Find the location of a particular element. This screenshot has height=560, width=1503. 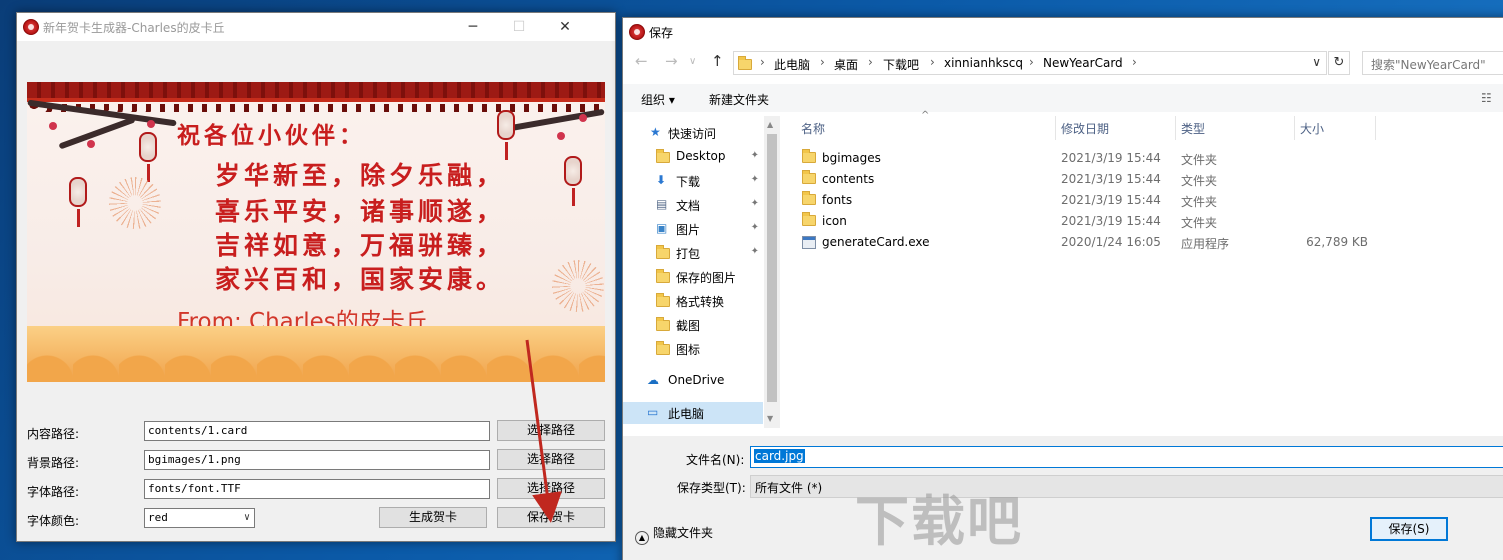

content-path-input: contents/1.card is located at coordinates (317, 431).